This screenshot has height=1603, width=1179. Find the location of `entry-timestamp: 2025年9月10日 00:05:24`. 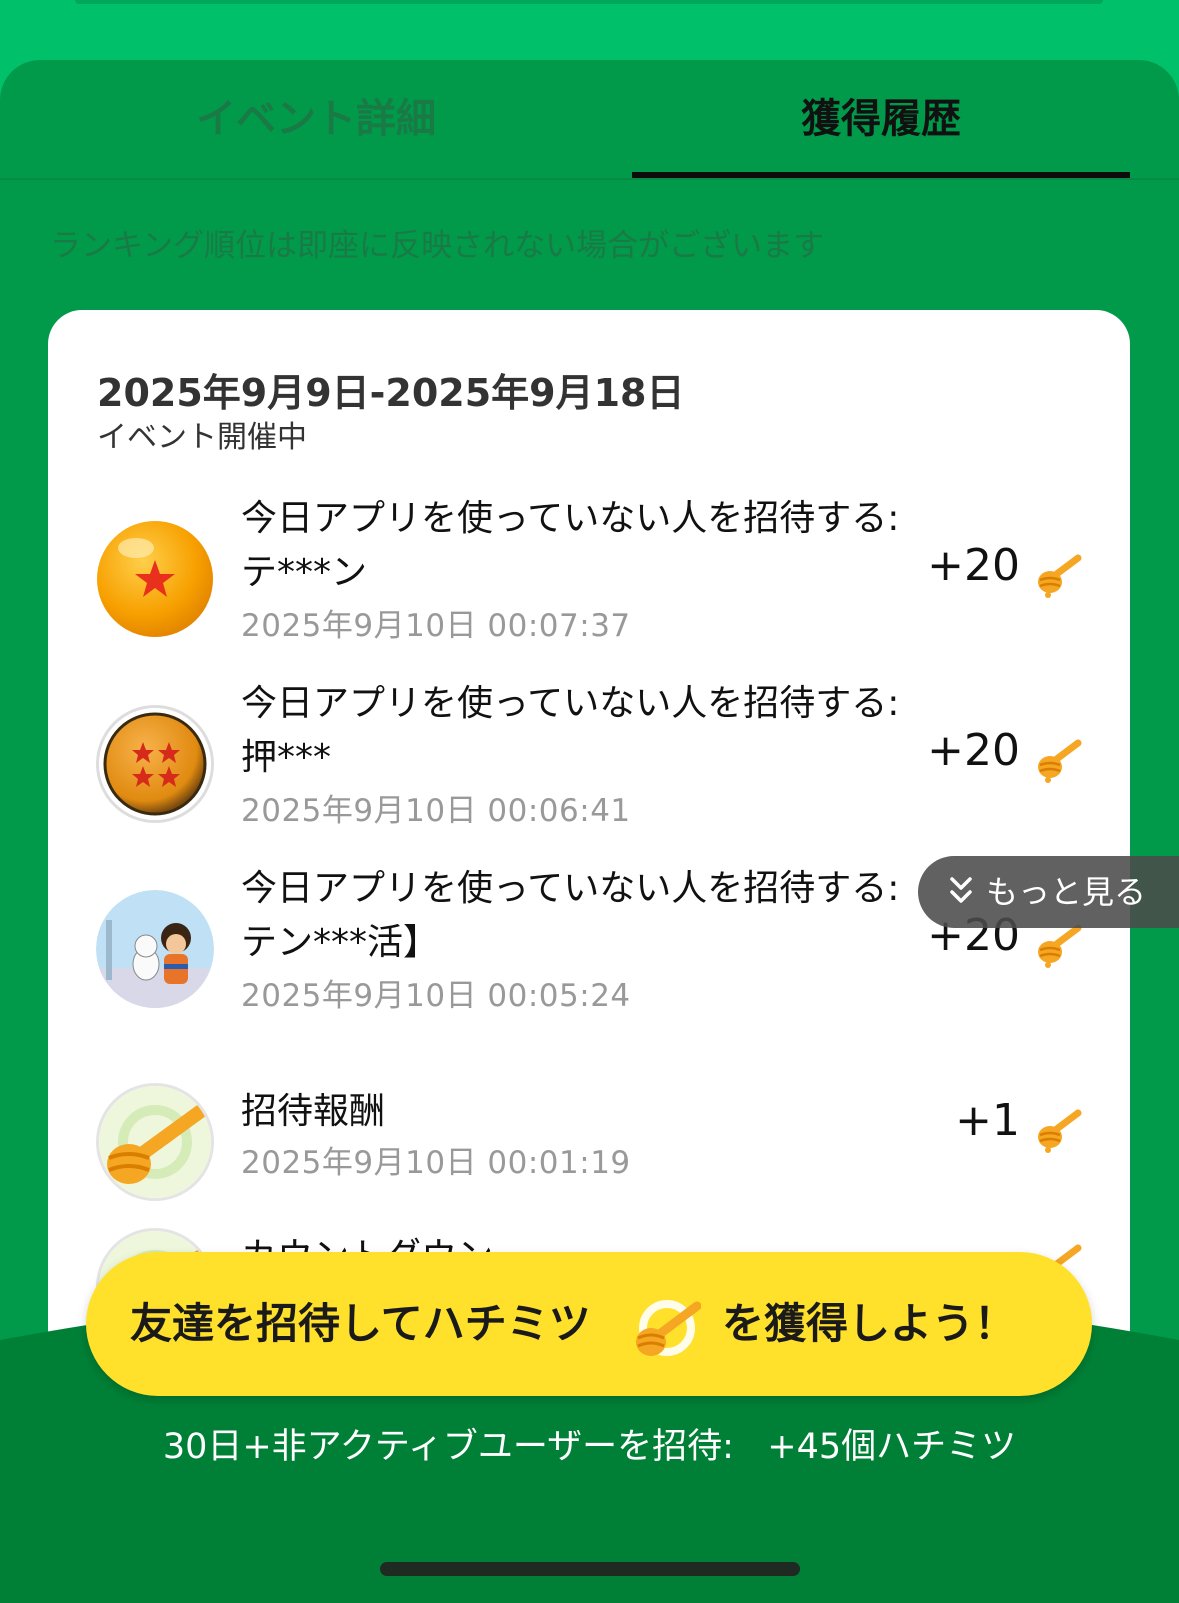

entry-timestamp: 2025年9月10日 00:05:24 is located at coordinates (436, 996).